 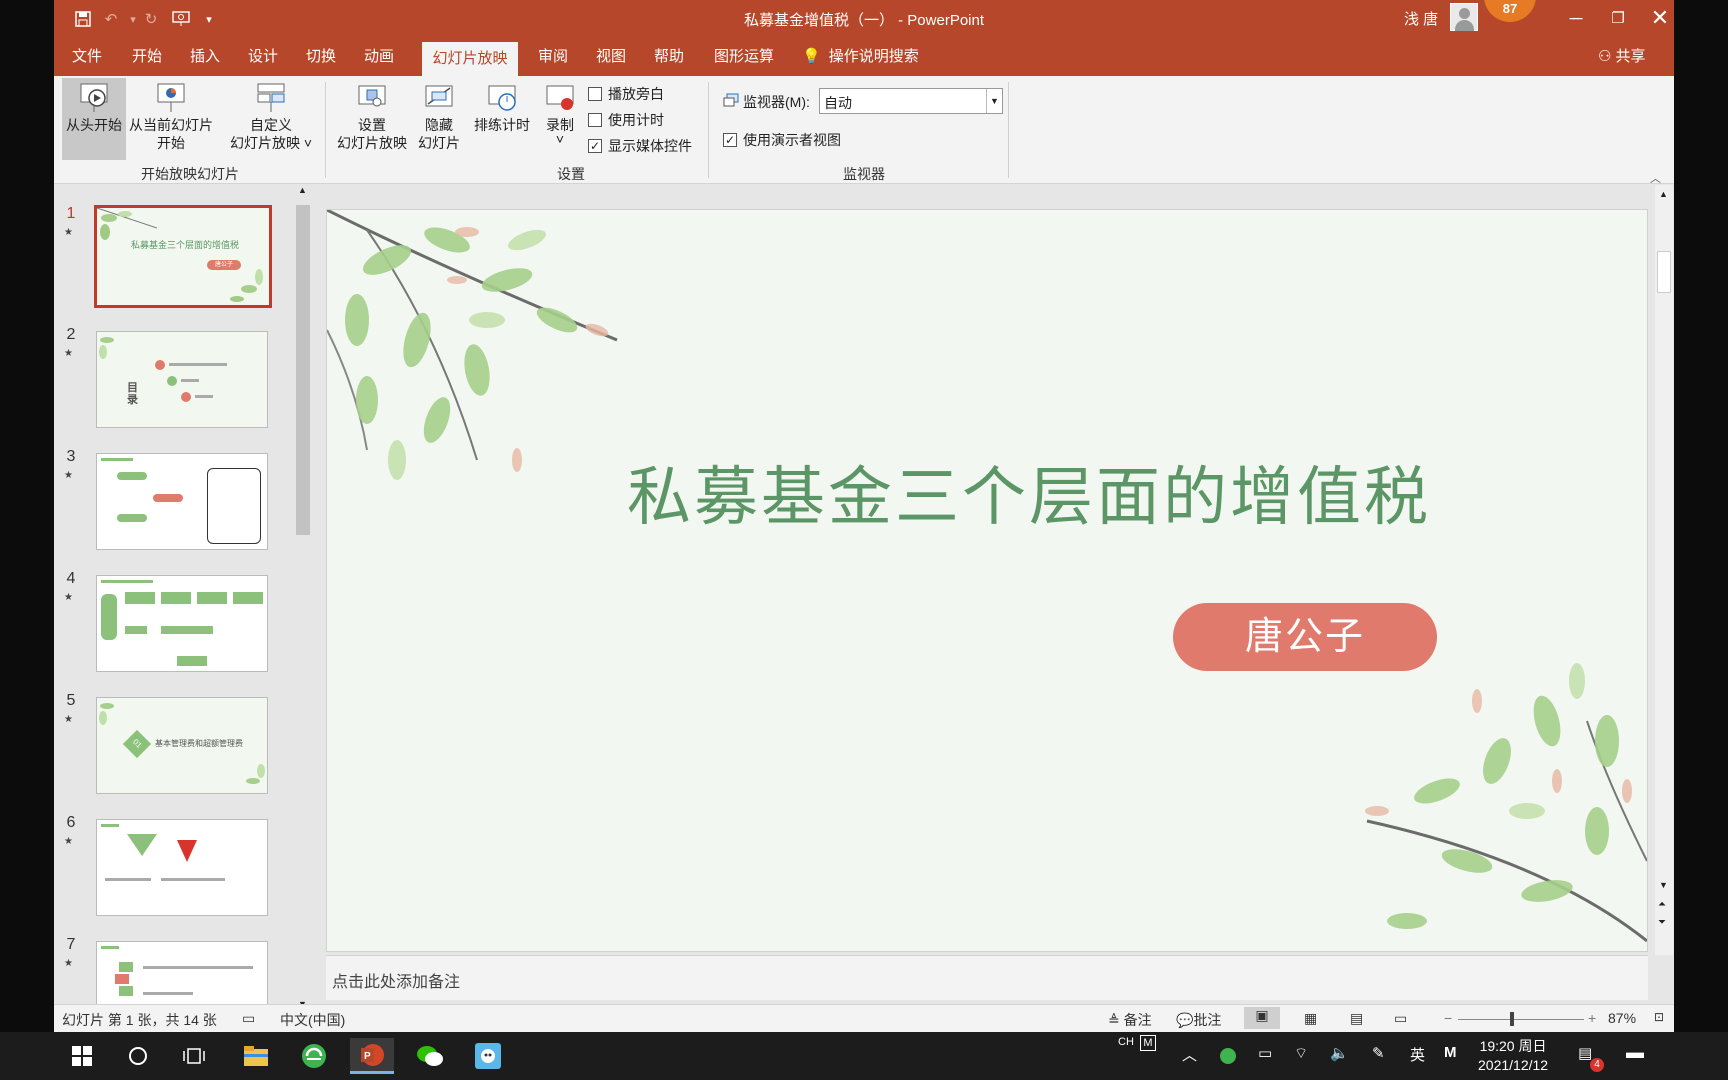 What do you see at coordinates (182, 379) in the screenshot?
I see `slide-thumbnail-2: 目录` at bounding box center [182, 379].